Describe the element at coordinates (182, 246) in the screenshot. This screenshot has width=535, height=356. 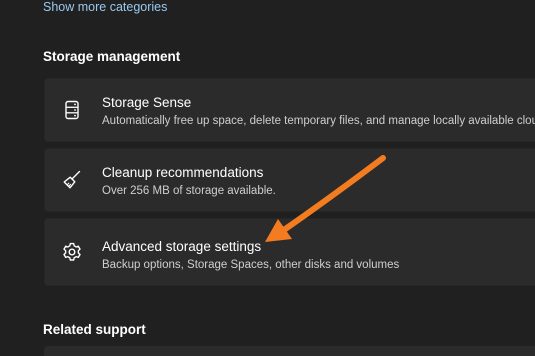
I see `advanced-storage-settings-title: Advanced storage settings` at that location.